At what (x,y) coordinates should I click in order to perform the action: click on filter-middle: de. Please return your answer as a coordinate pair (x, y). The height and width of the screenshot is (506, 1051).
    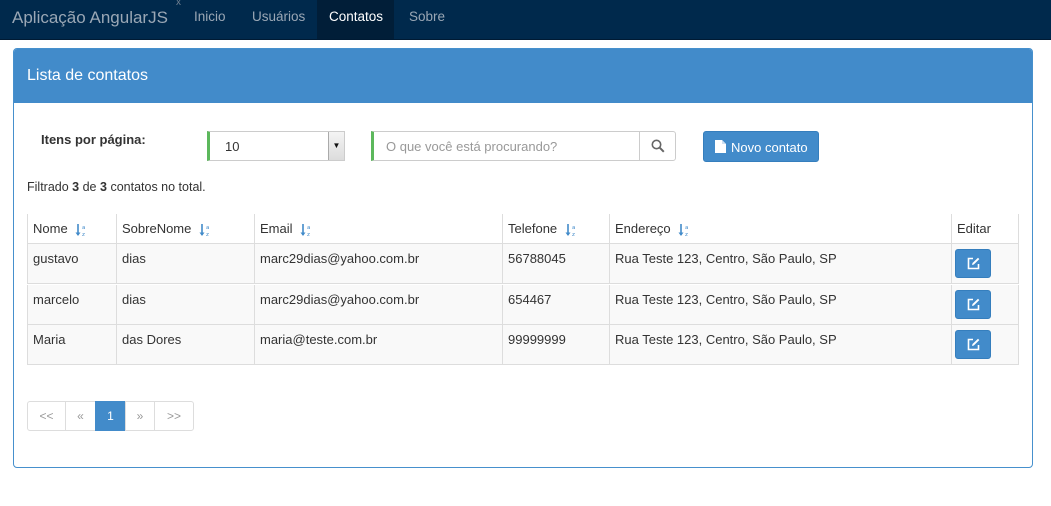
    Looking at the image, I should click on (89, 187).